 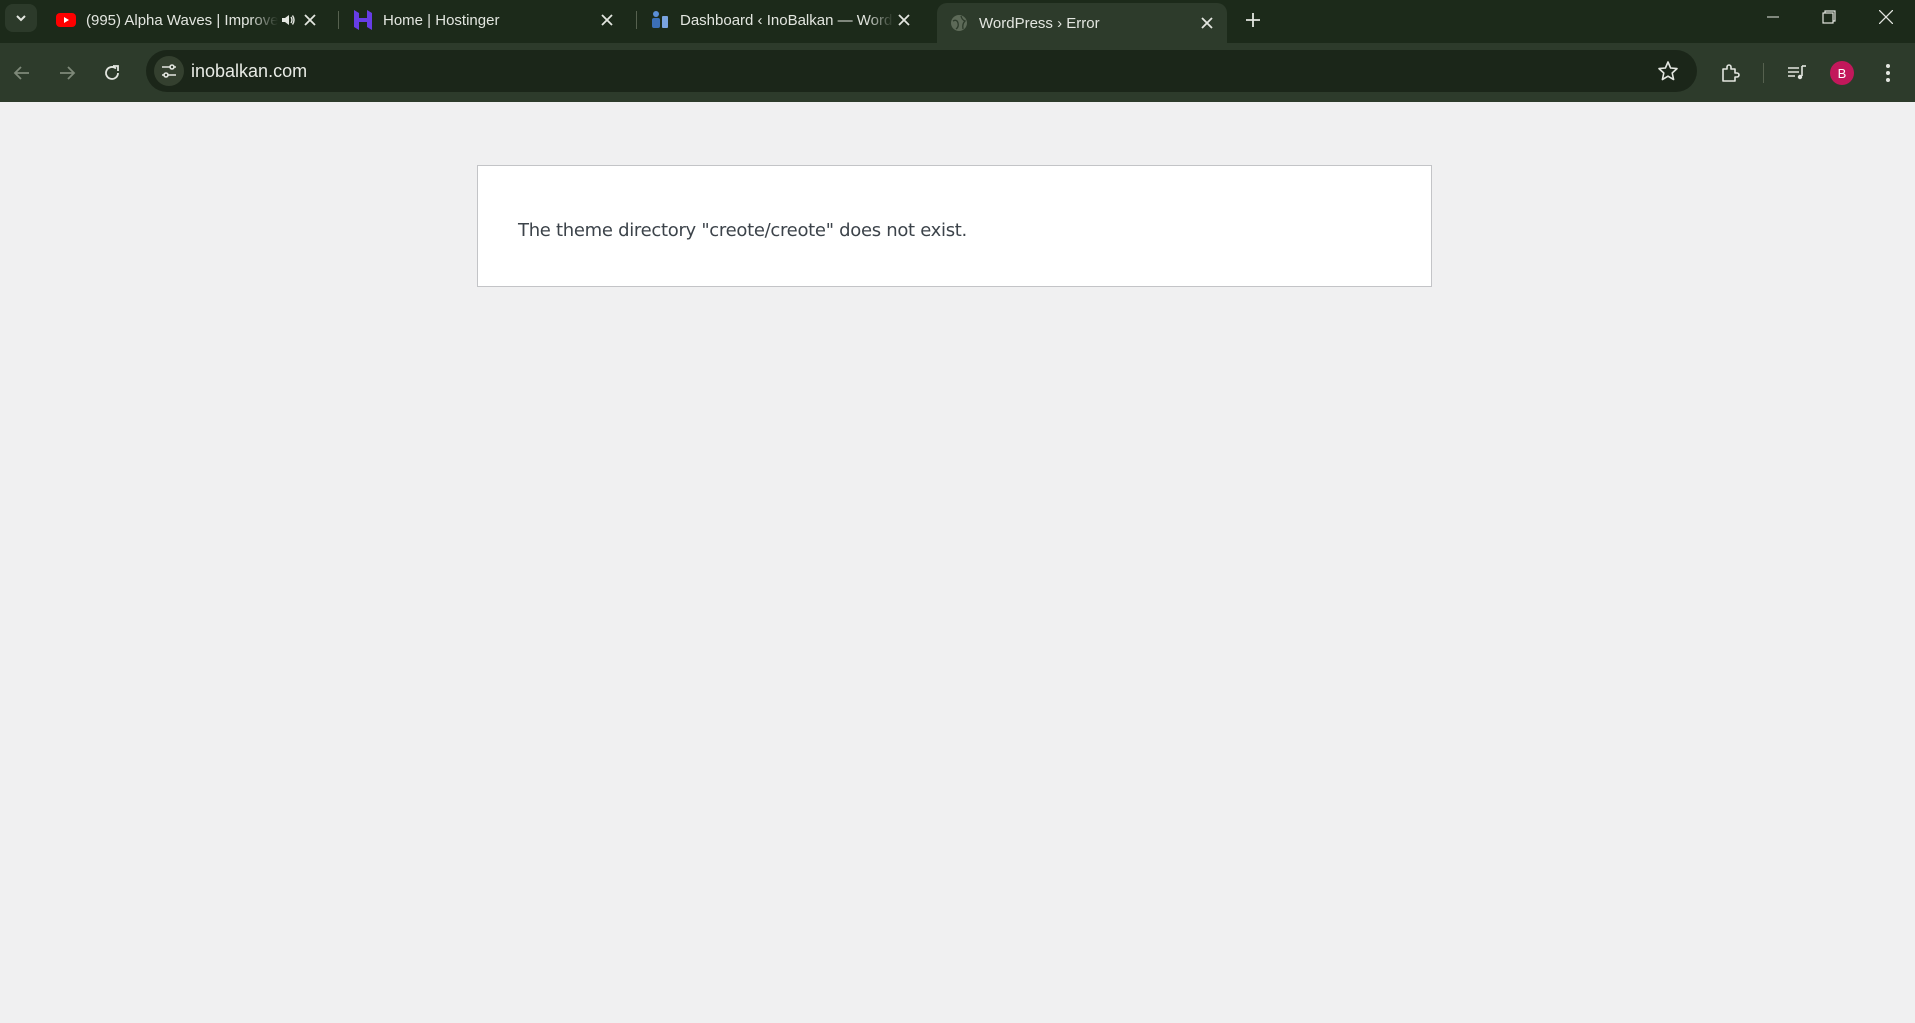 I want to click on browser-toolbar: inobalkan.com B, so click(x=957, y=72).